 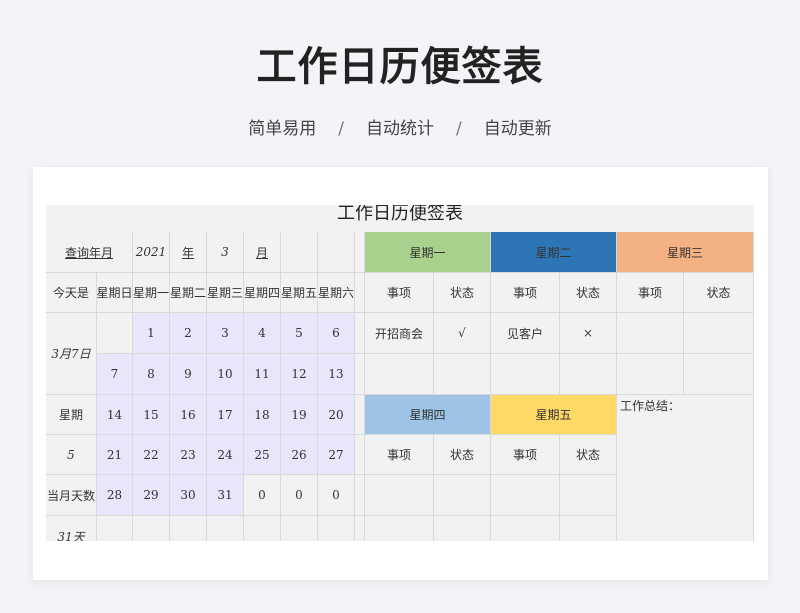 I want to click on calendar-day: 26, so click(x=299, y=455).